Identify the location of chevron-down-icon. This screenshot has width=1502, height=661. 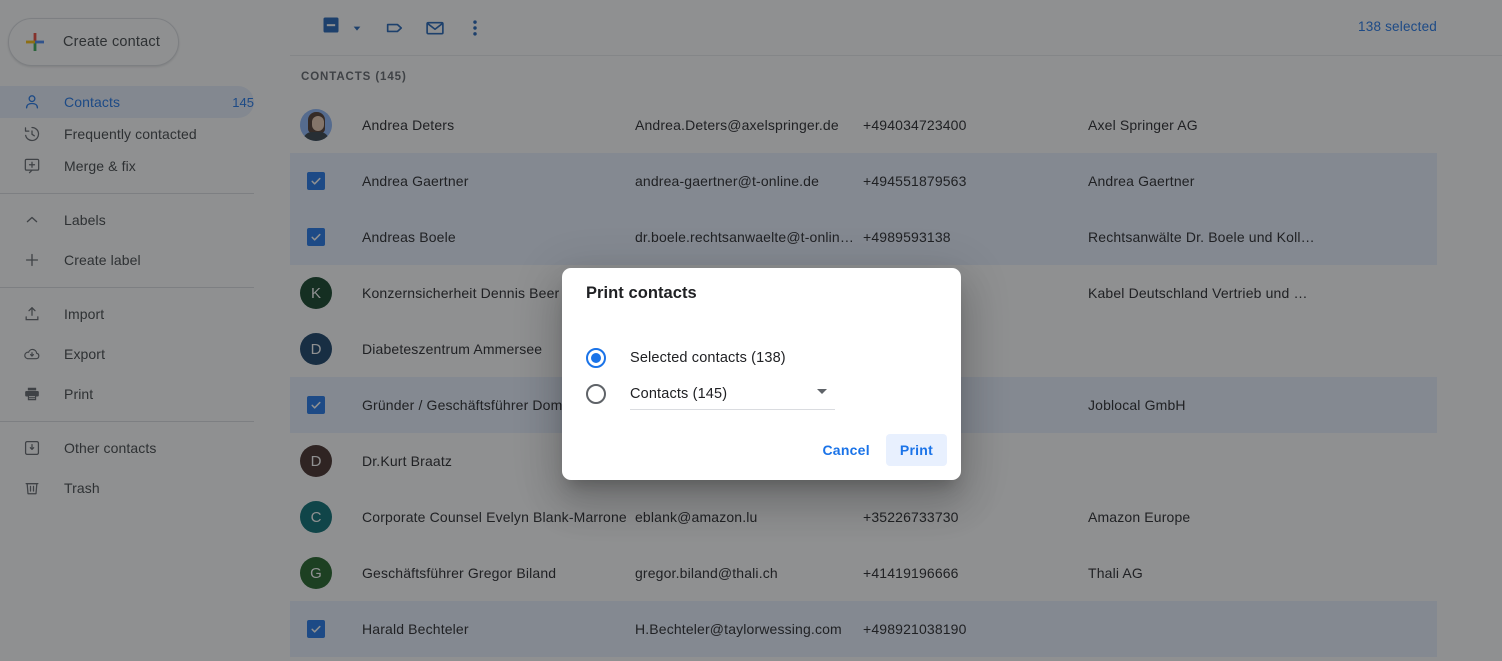
(822, 391).